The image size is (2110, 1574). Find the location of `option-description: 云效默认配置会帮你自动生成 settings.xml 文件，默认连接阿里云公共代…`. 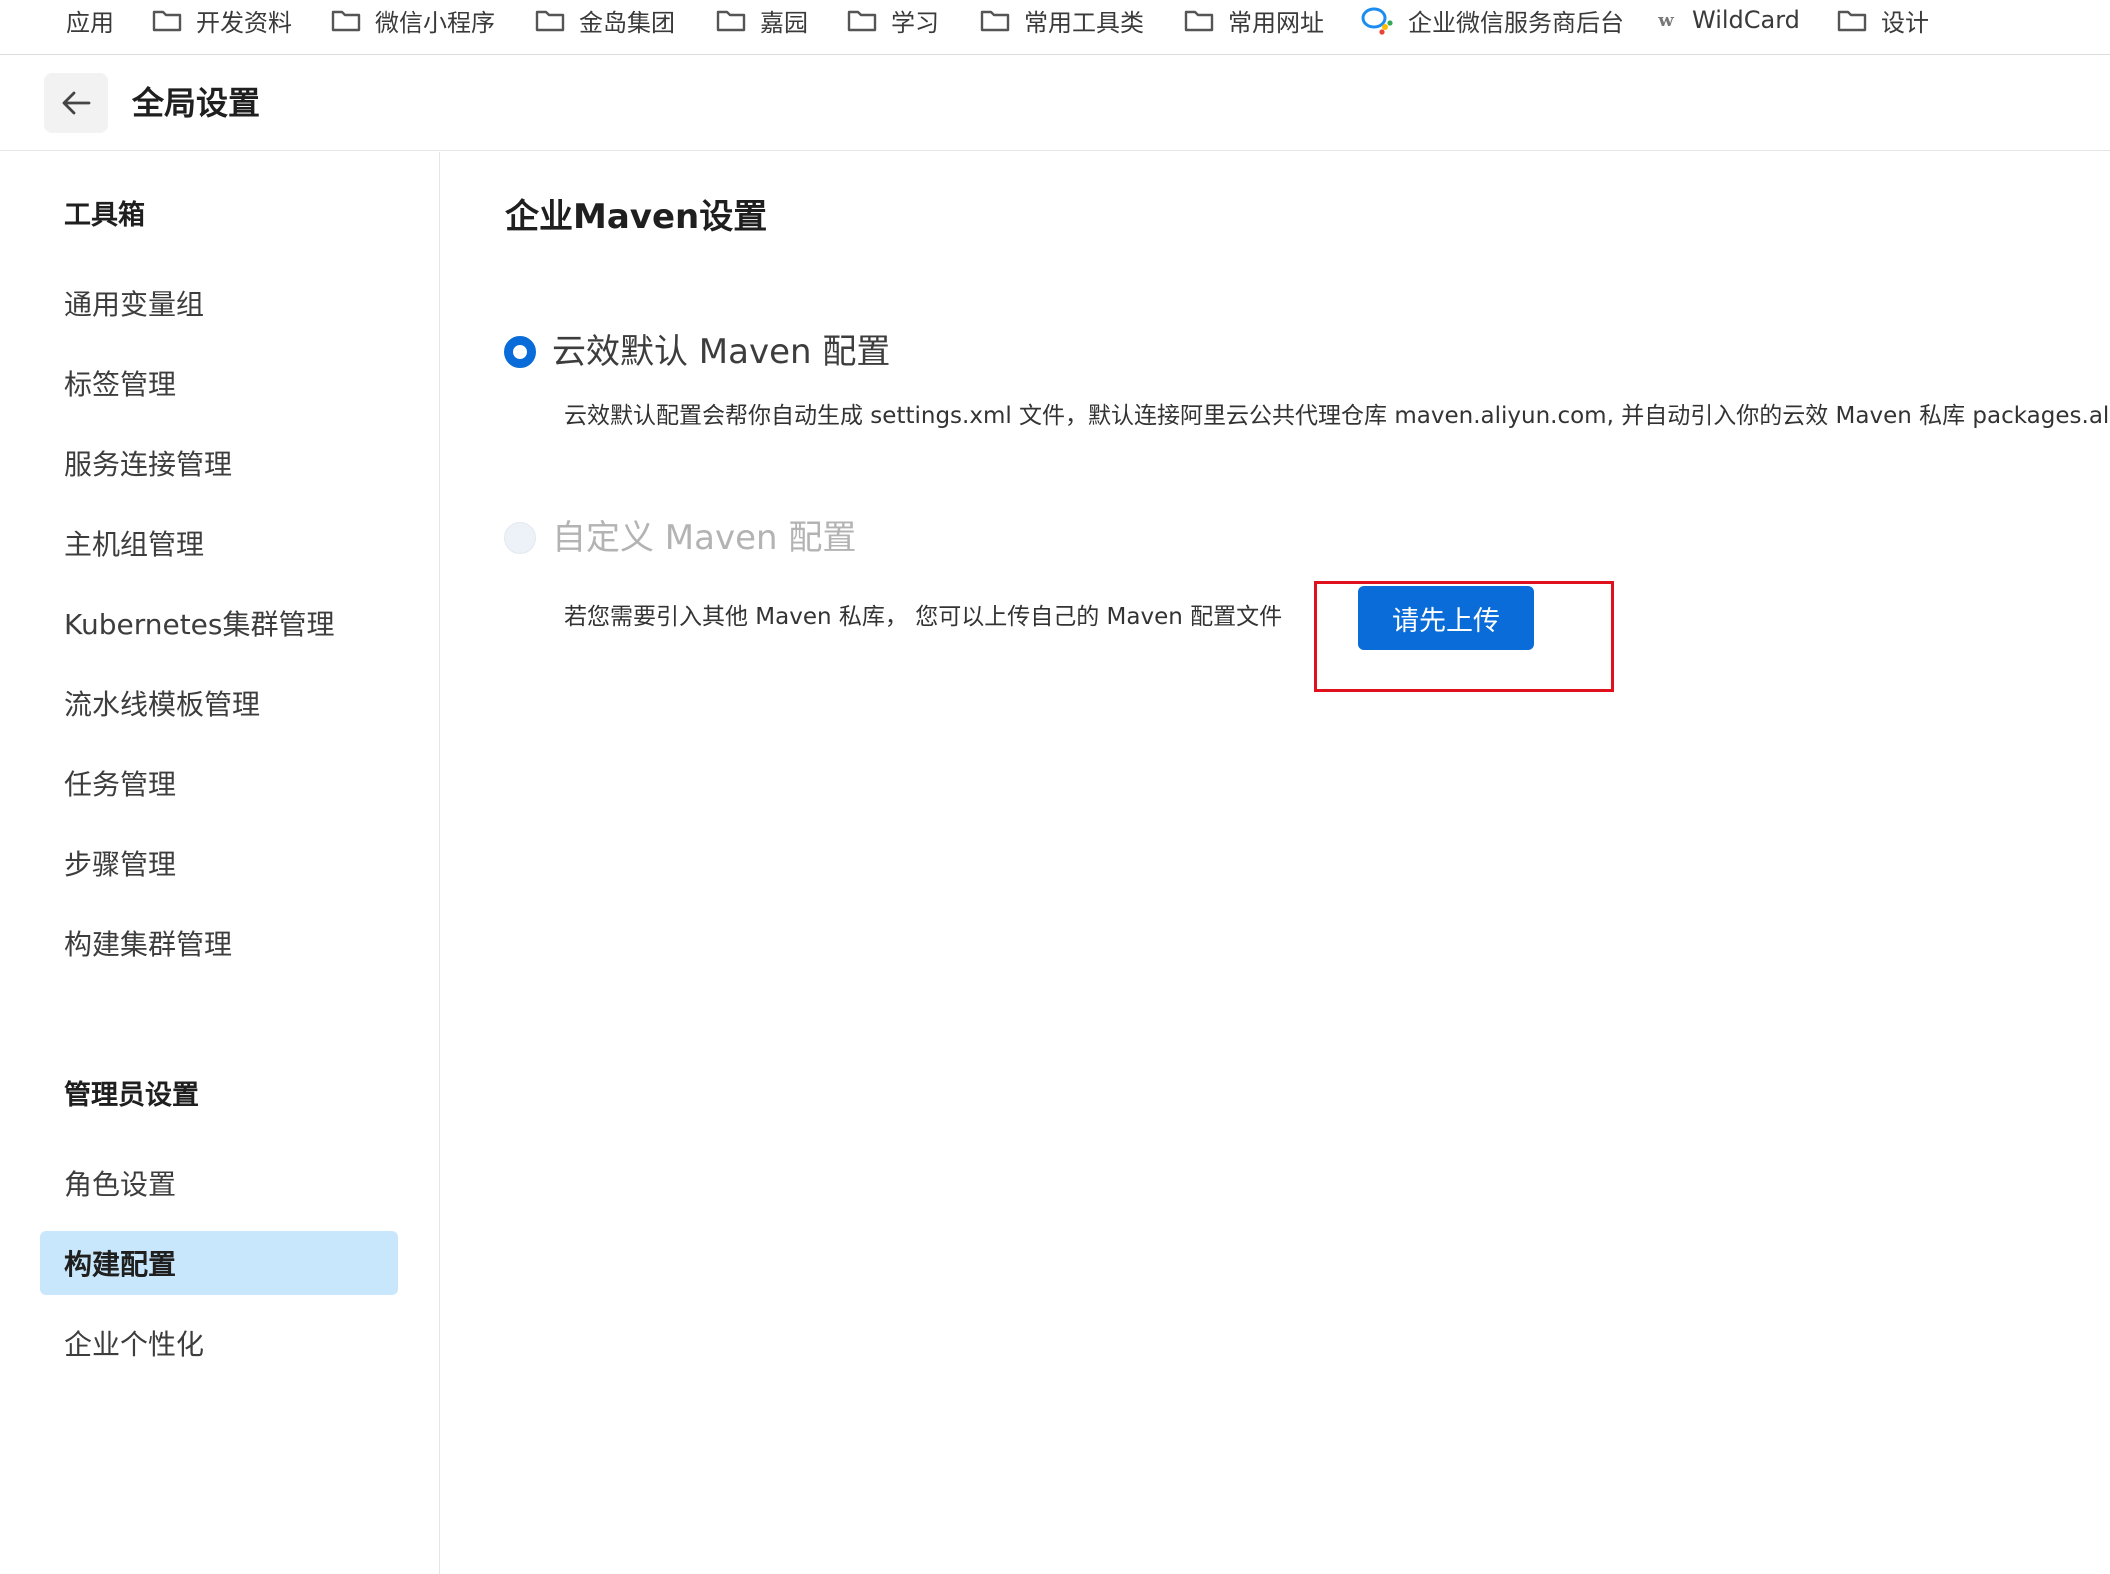

option-description: 云效默认配置会帮你自动生成 settings.xml 文件，默认连接阿里云公共代… is located at coordinates (1337, 416).